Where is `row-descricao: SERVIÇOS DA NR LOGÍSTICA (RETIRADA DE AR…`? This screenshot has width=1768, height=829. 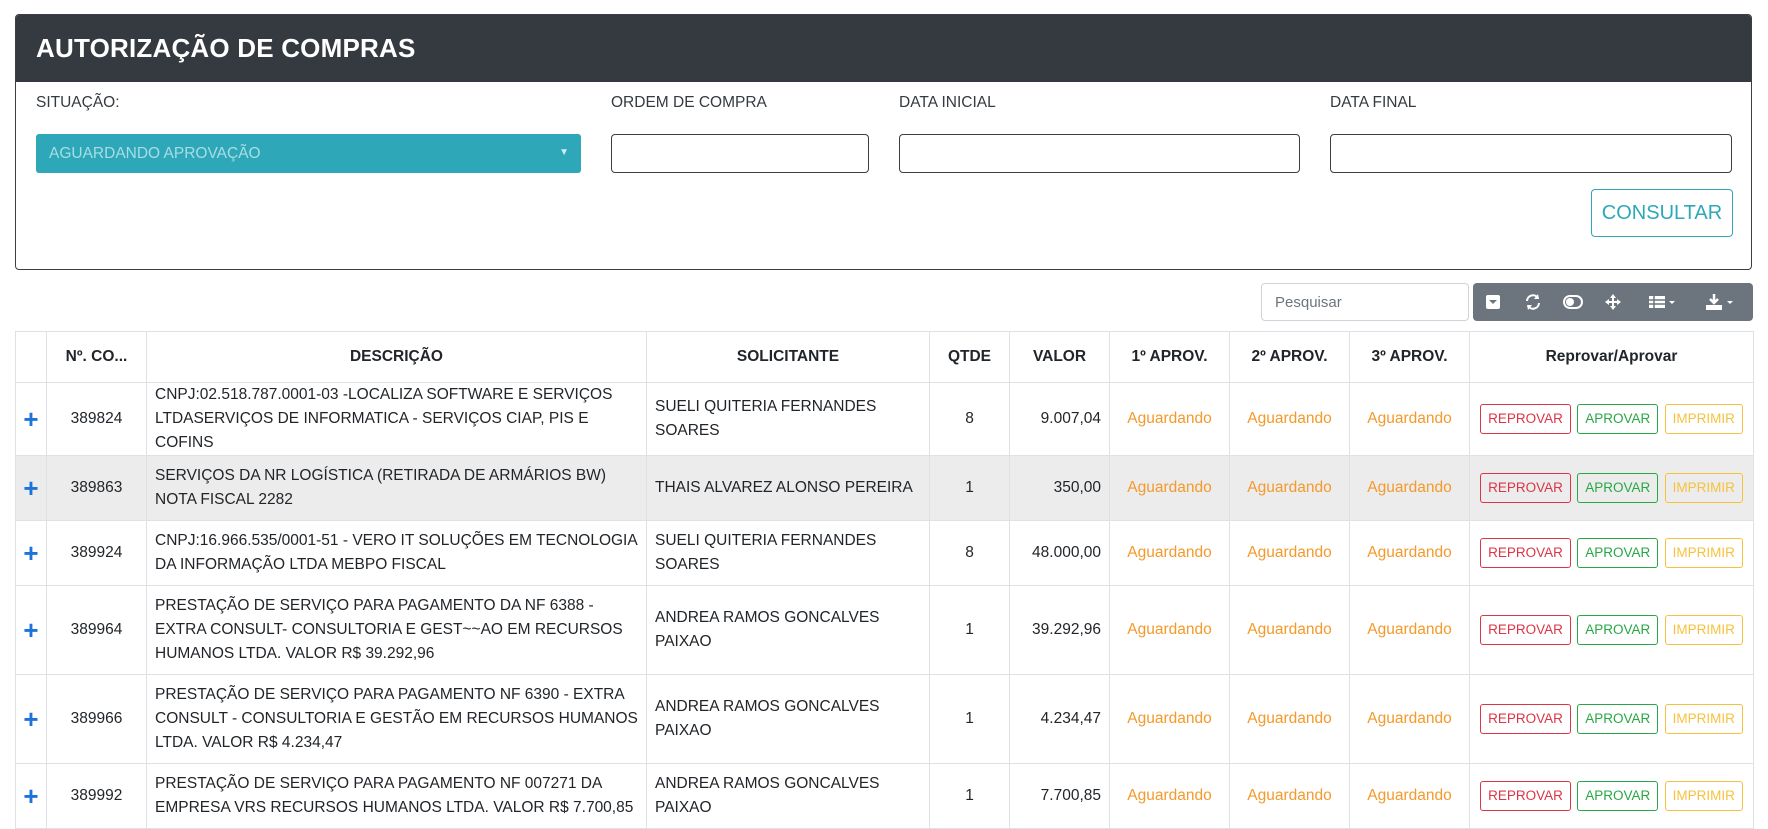
row-descricao: SERVIÇOS DA NR LOGÍSTICA (RETIRADA DE AR… is located at coordinates (396, 488).